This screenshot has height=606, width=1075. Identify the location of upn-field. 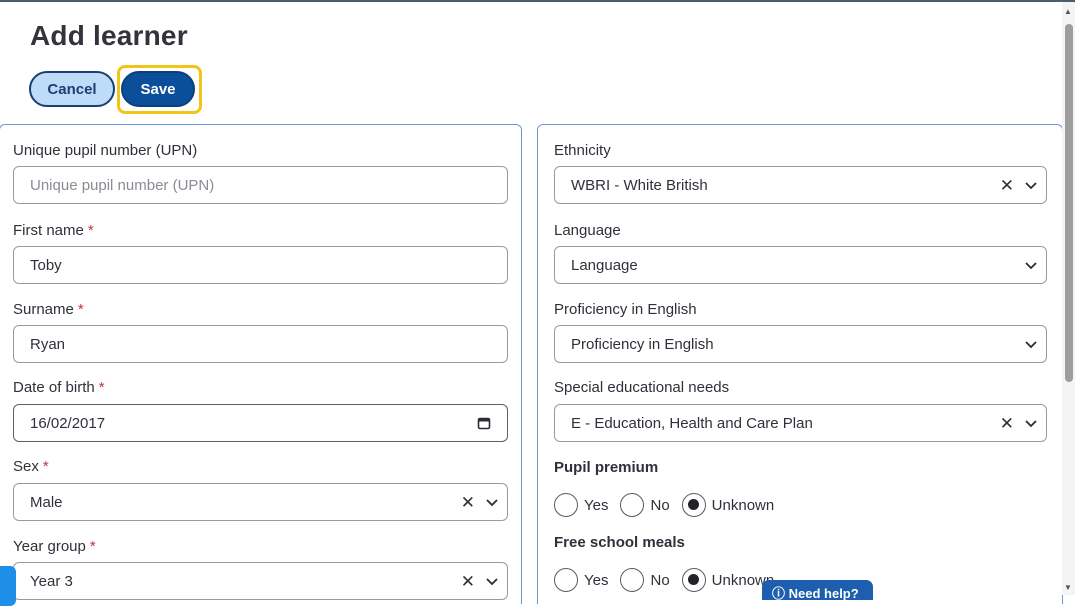
(260, 185).